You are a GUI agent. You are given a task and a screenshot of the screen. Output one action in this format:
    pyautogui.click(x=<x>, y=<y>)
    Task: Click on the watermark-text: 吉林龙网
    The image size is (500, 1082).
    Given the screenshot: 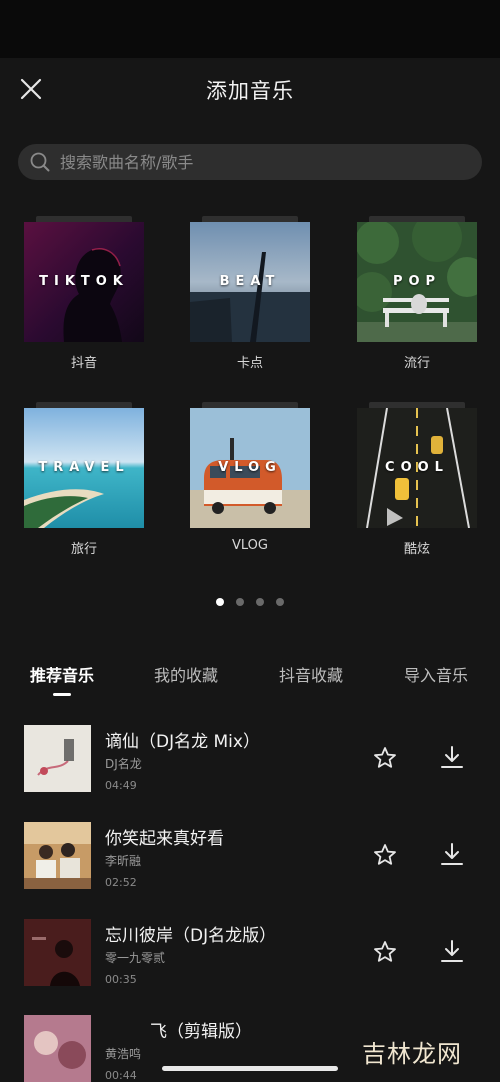 What is the action you would take?
    pyautogui.click(x=412, y=1054)
    